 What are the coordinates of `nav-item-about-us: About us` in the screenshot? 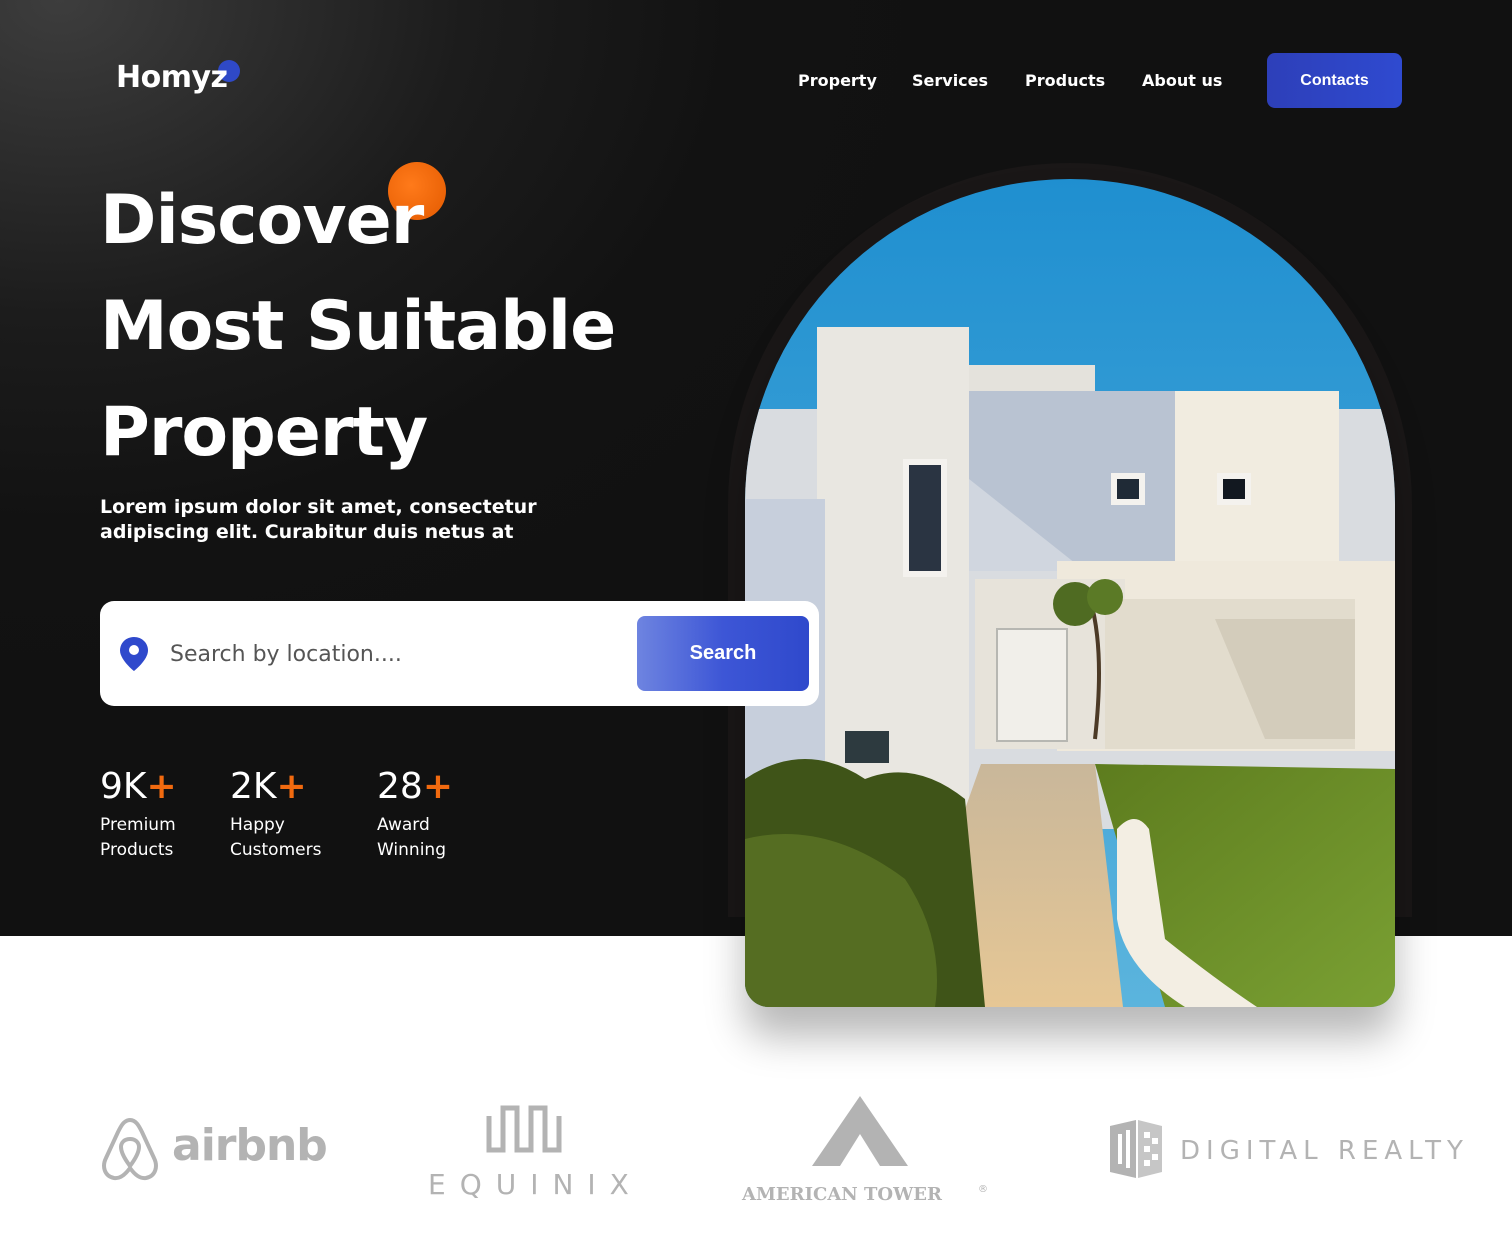 It's located at (1182, 80).